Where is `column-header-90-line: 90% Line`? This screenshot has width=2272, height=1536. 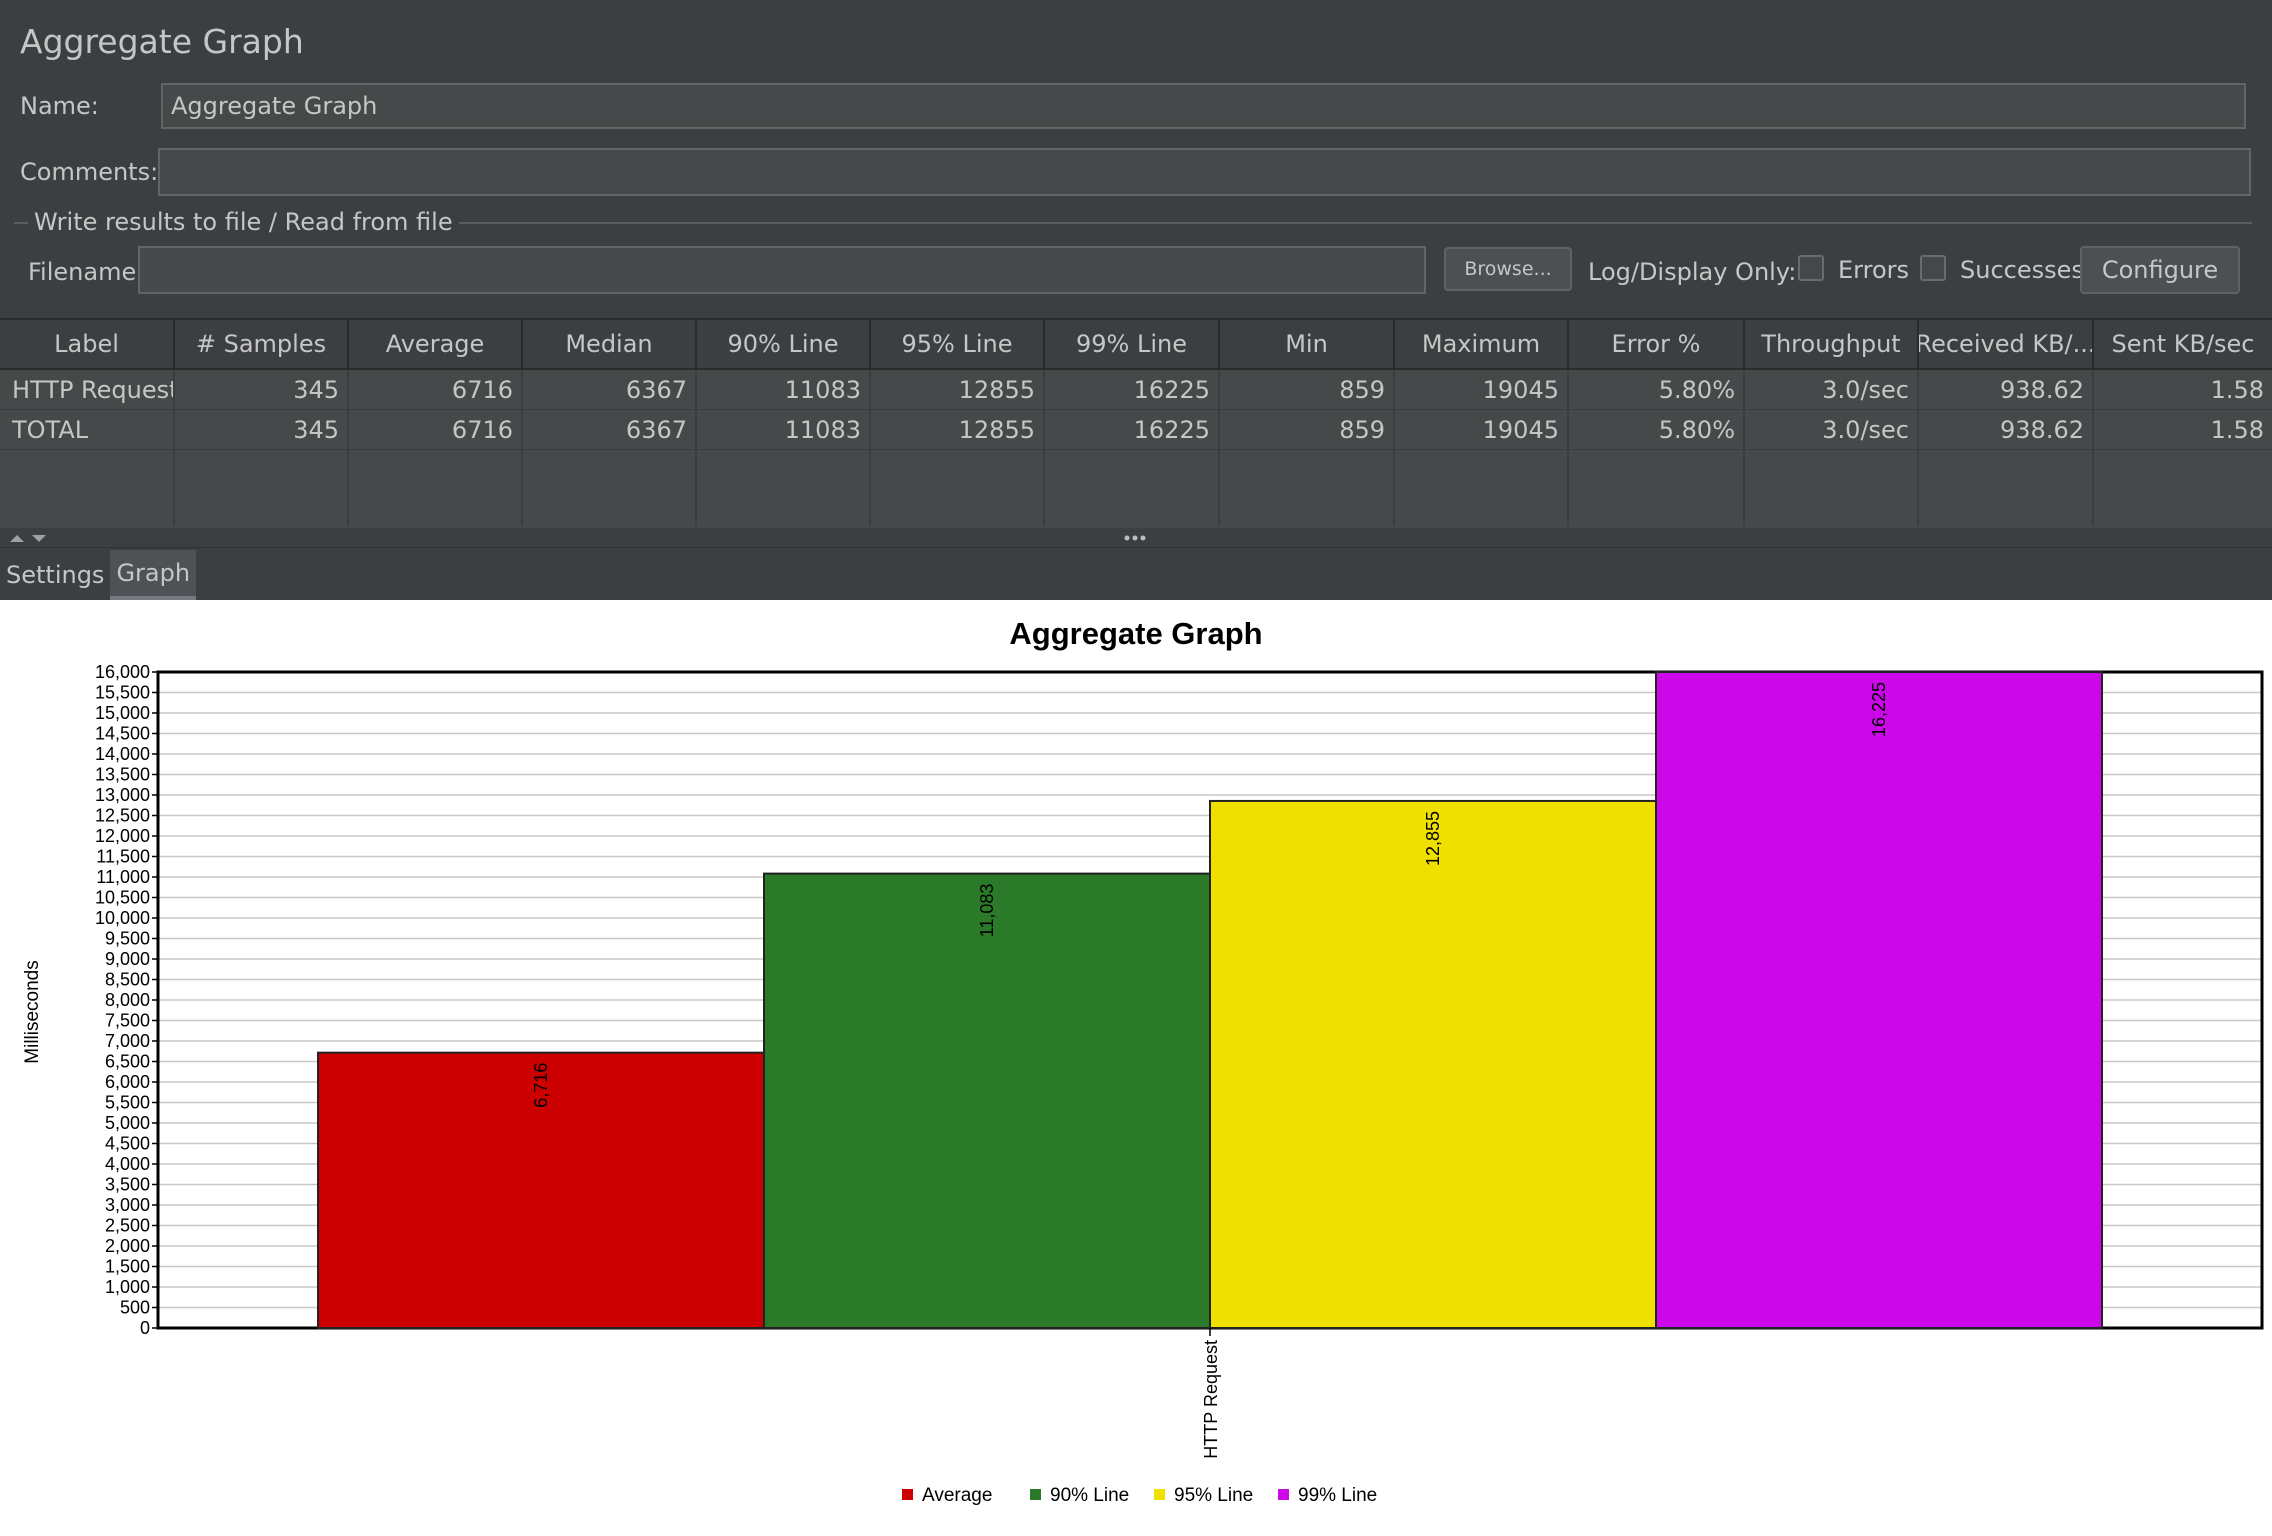 column-header-90-line: 90% Line is located at coordinates (784, 344).